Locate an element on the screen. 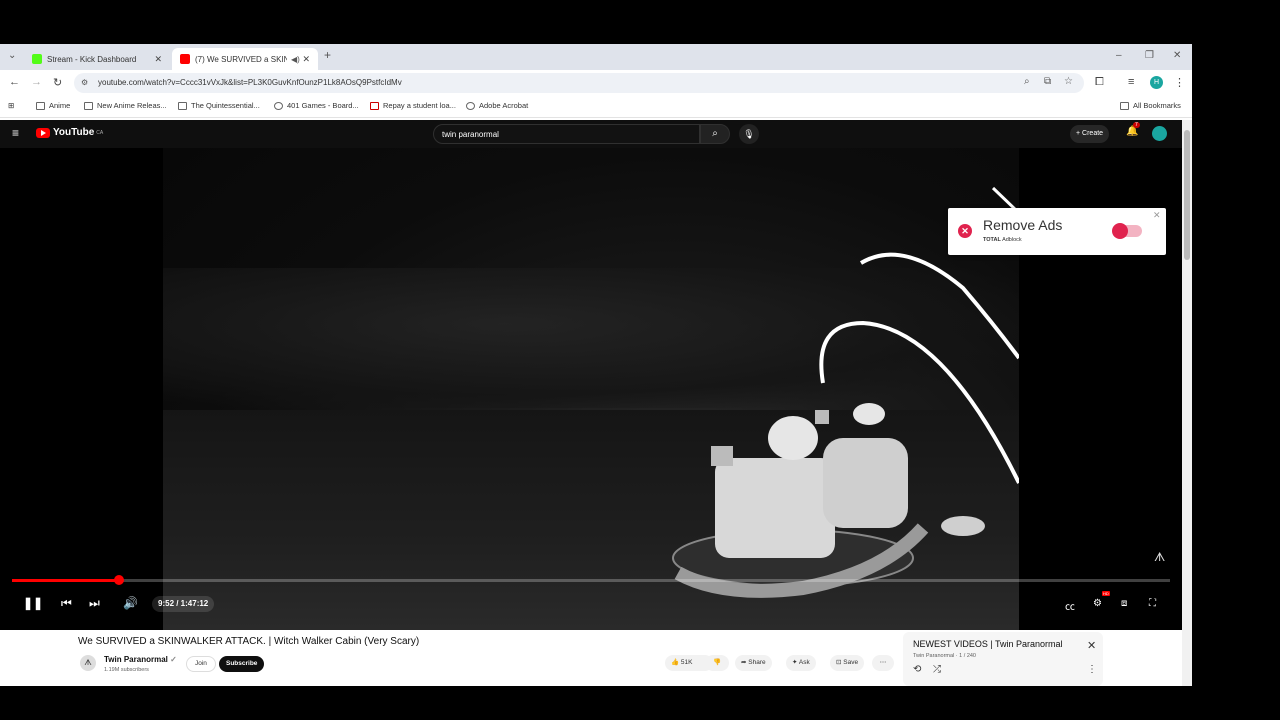 The width and height of the screenshot is (1280, 720). miniplayer-icon: ⧈ is located at coordinates (1124, 603).